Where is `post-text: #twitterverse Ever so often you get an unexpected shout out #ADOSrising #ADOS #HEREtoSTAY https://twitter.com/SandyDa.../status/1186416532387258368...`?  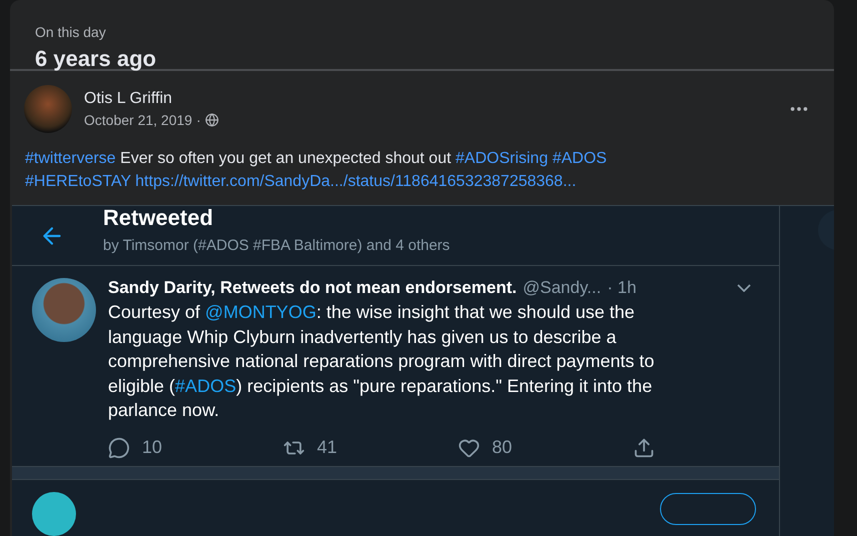 post-text: #twitterverse Ever so often you get an unexpected shout out #ADOSrising #ADOS #HEREtoSTAY https://twitter.com/SandyDa.../status/1186416532387258368... is located at coordinates (316, 170).